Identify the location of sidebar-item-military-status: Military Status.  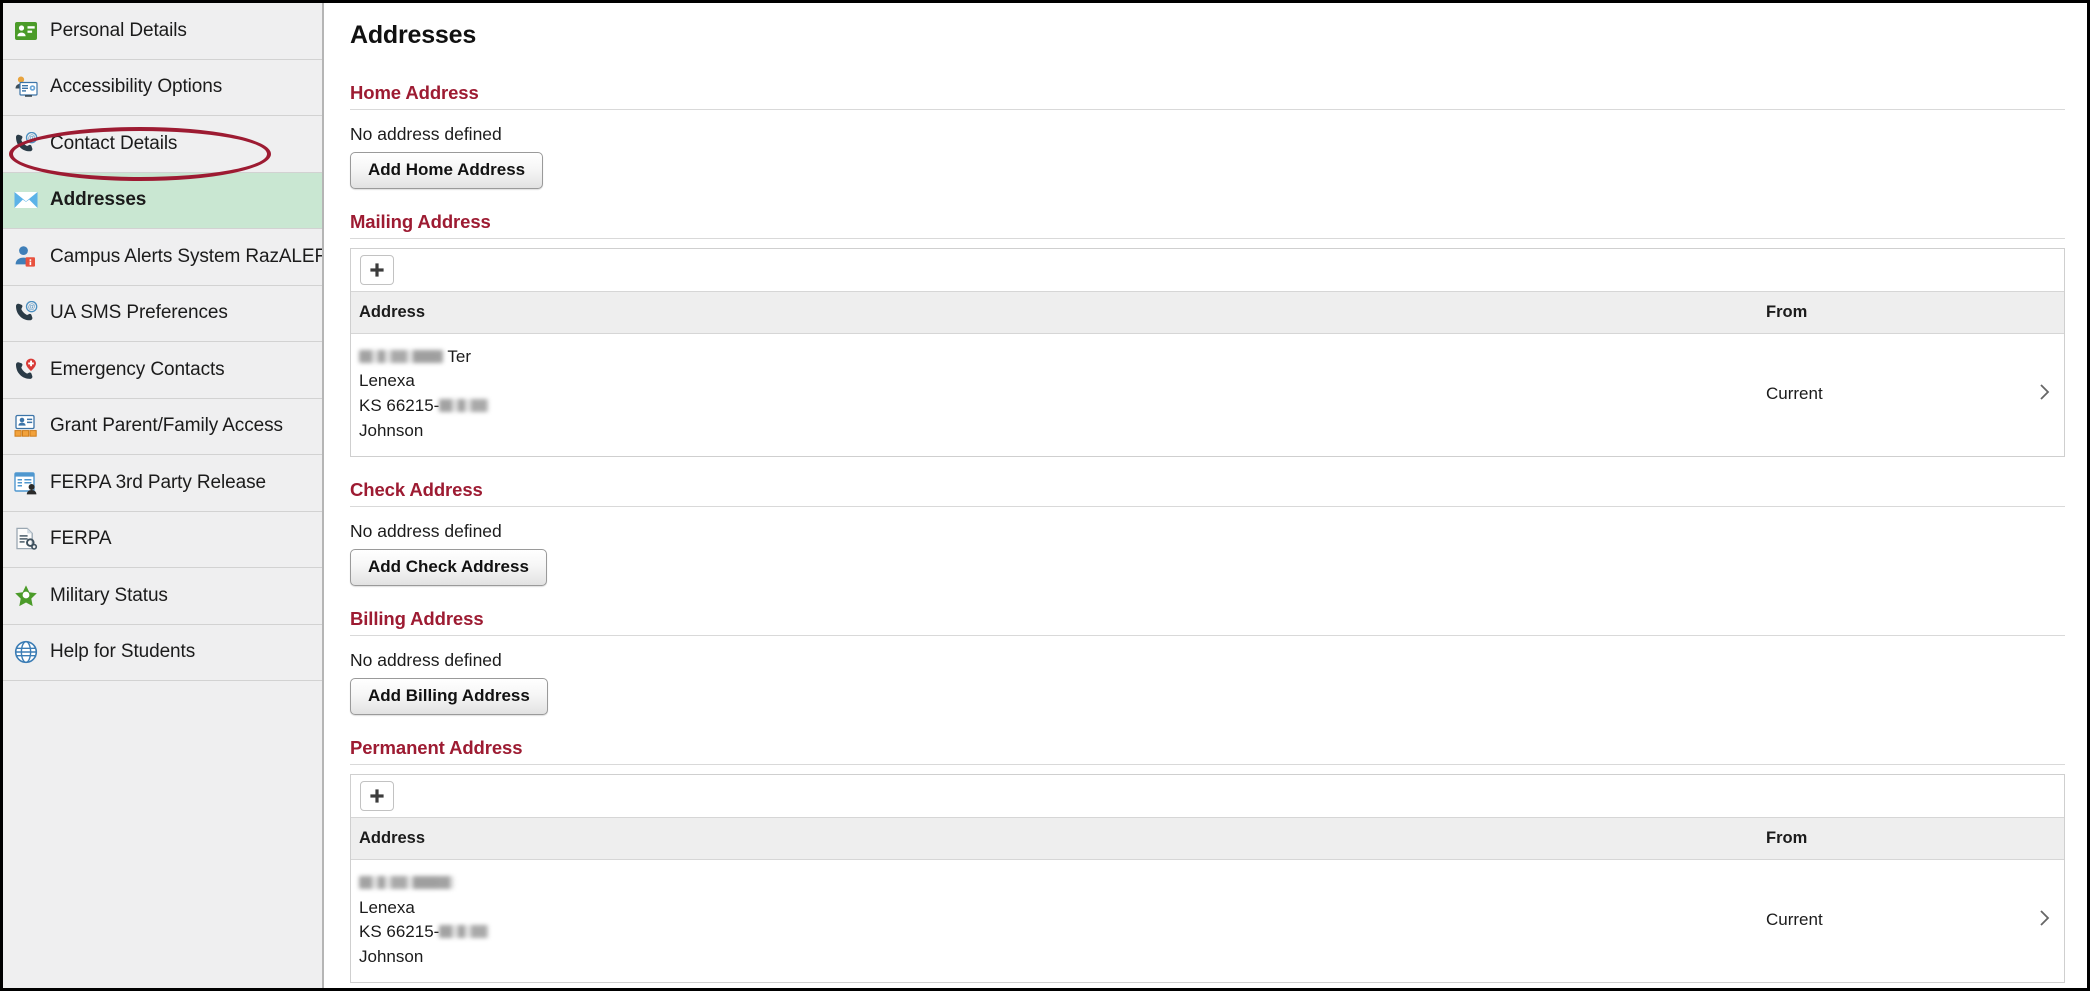
(162, 596).